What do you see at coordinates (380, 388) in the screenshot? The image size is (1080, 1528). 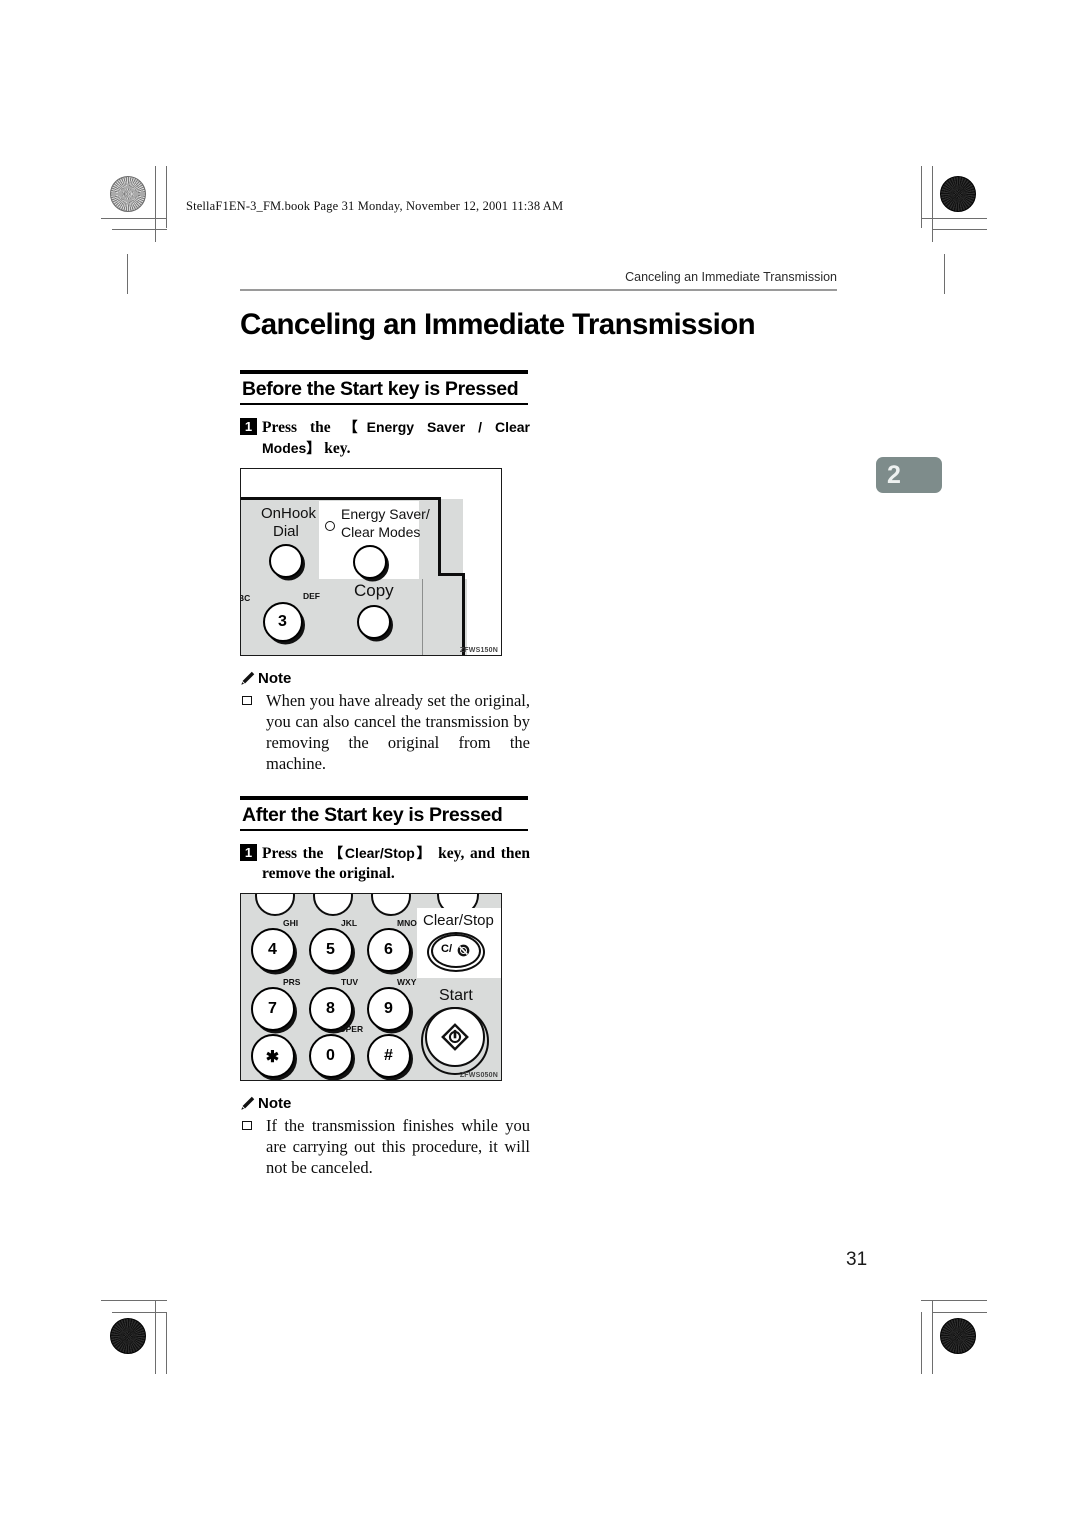 I see `section-heading-label: Before the Start key is Pressed` at bounding box center [380, 388].